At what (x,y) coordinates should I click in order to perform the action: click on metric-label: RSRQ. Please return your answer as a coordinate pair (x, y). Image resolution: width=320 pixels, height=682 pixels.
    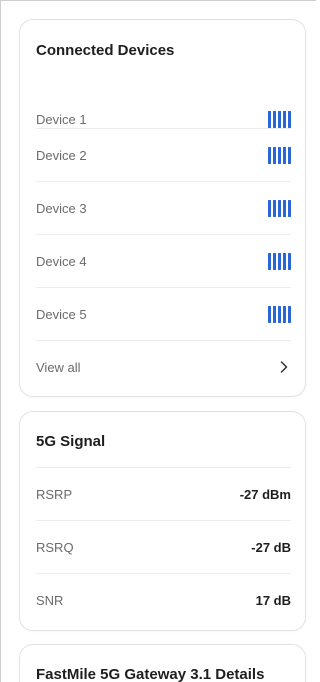
    Looking at the image, I should click on (55, 547).